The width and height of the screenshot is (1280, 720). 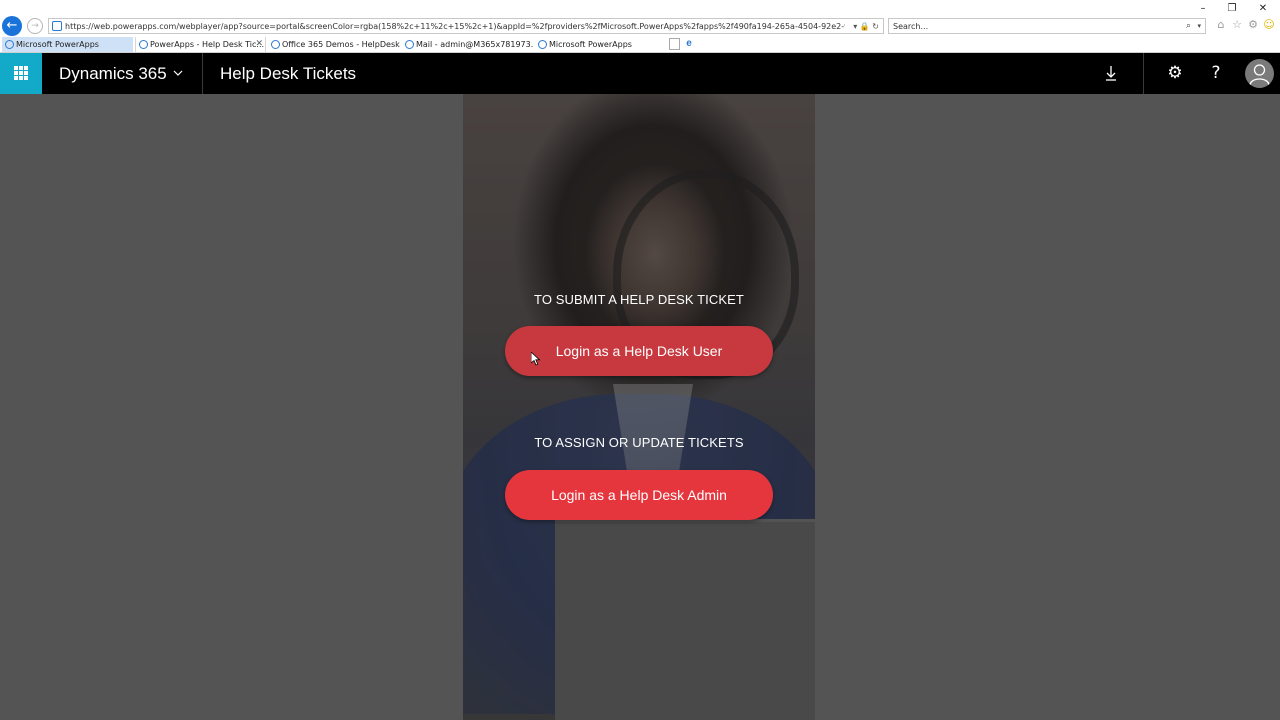 I want to click on back-button: ←, so click(x=12, y=26).